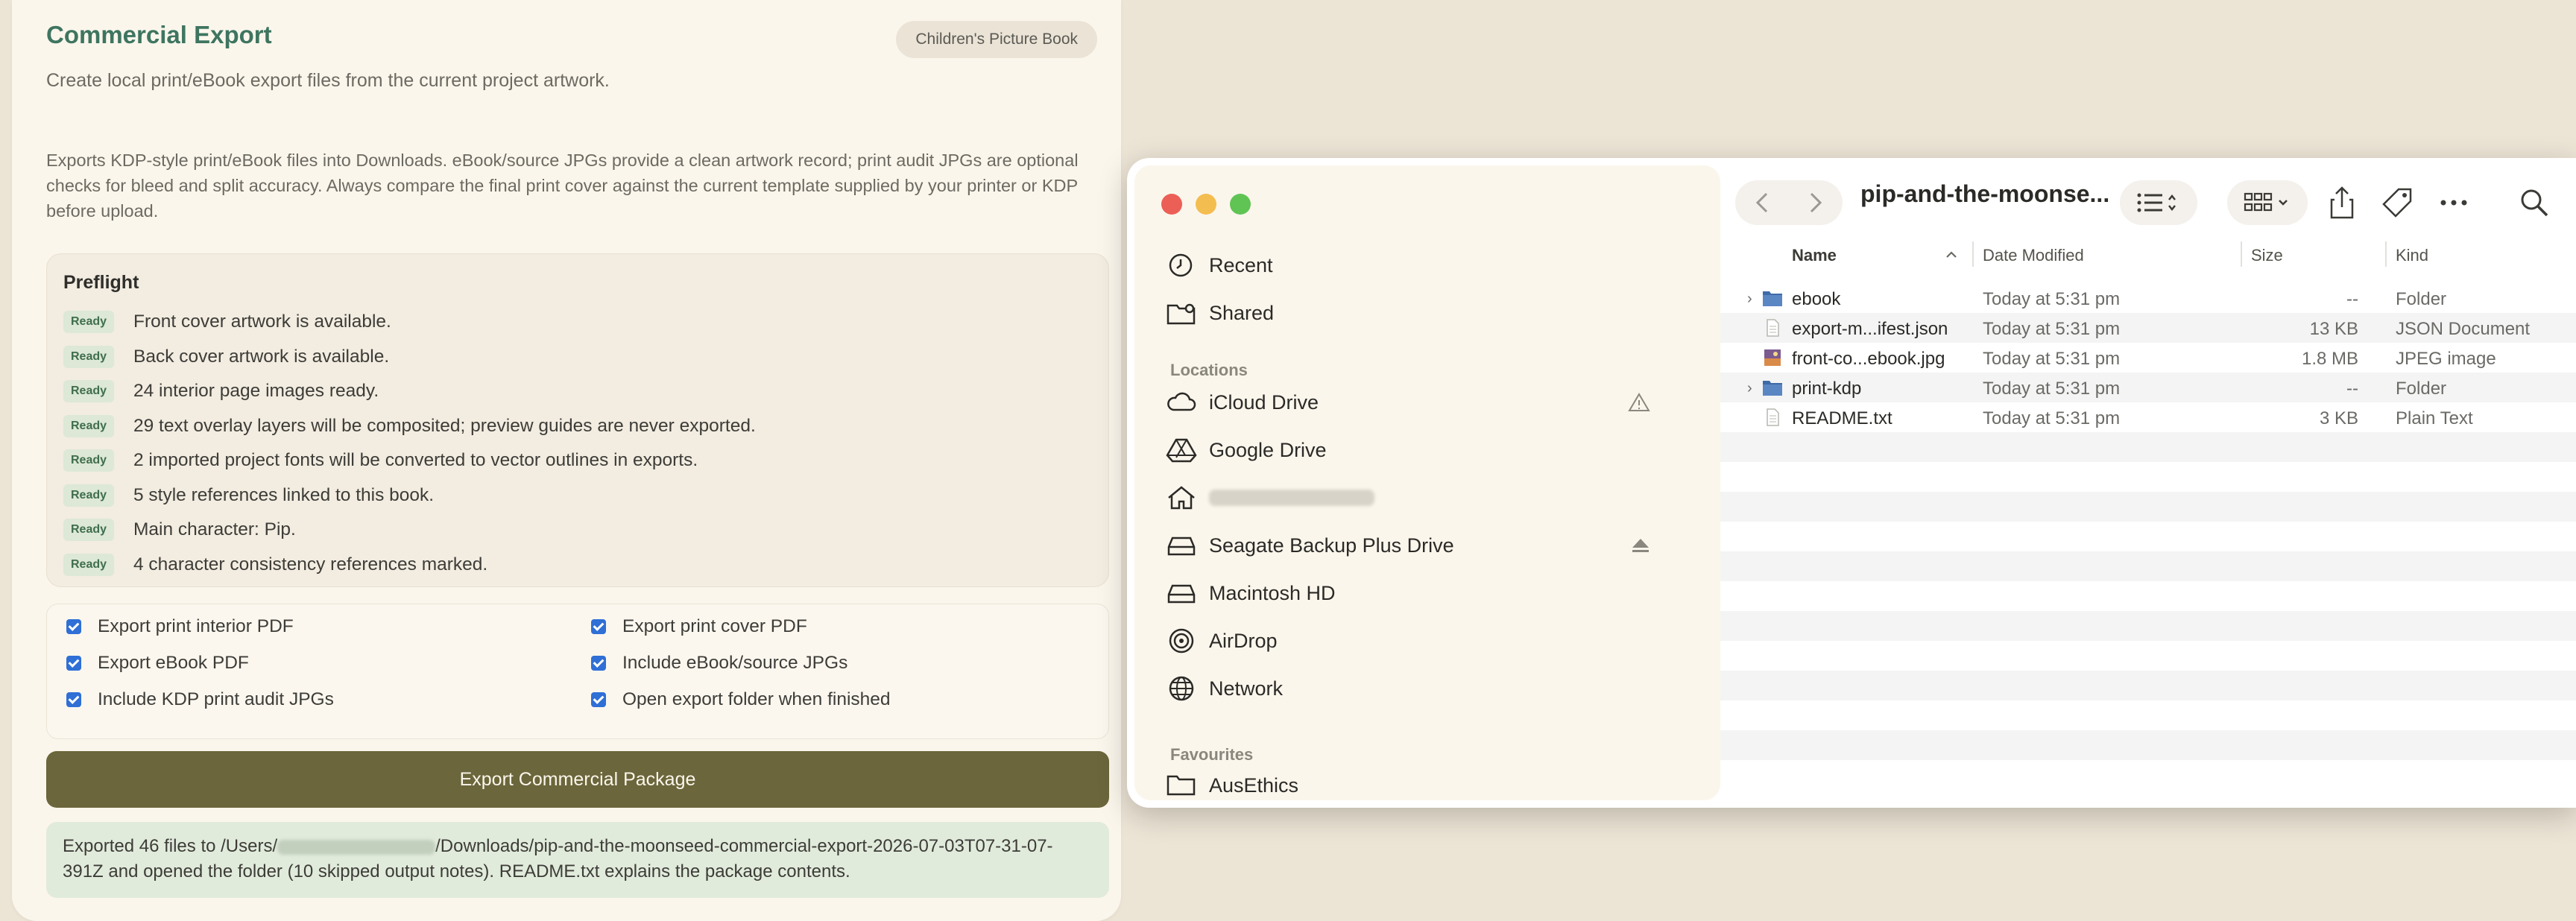 This screenshot has height=921, width=2576. Describe the element at coordinates (2342, 203) in the screenshot. I see `share-icon` at that location.